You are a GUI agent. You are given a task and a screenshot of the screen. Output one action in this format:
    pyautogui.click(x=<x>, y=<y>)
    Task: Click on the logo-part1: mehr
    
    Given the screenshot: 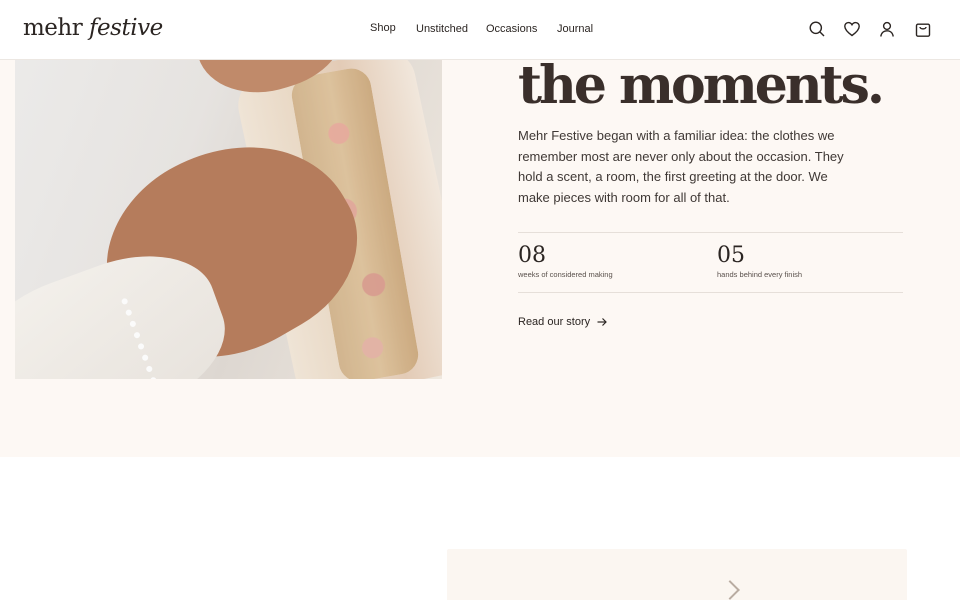 What is the action you would take?
    pyautogui.click(x=56, y=28)
    